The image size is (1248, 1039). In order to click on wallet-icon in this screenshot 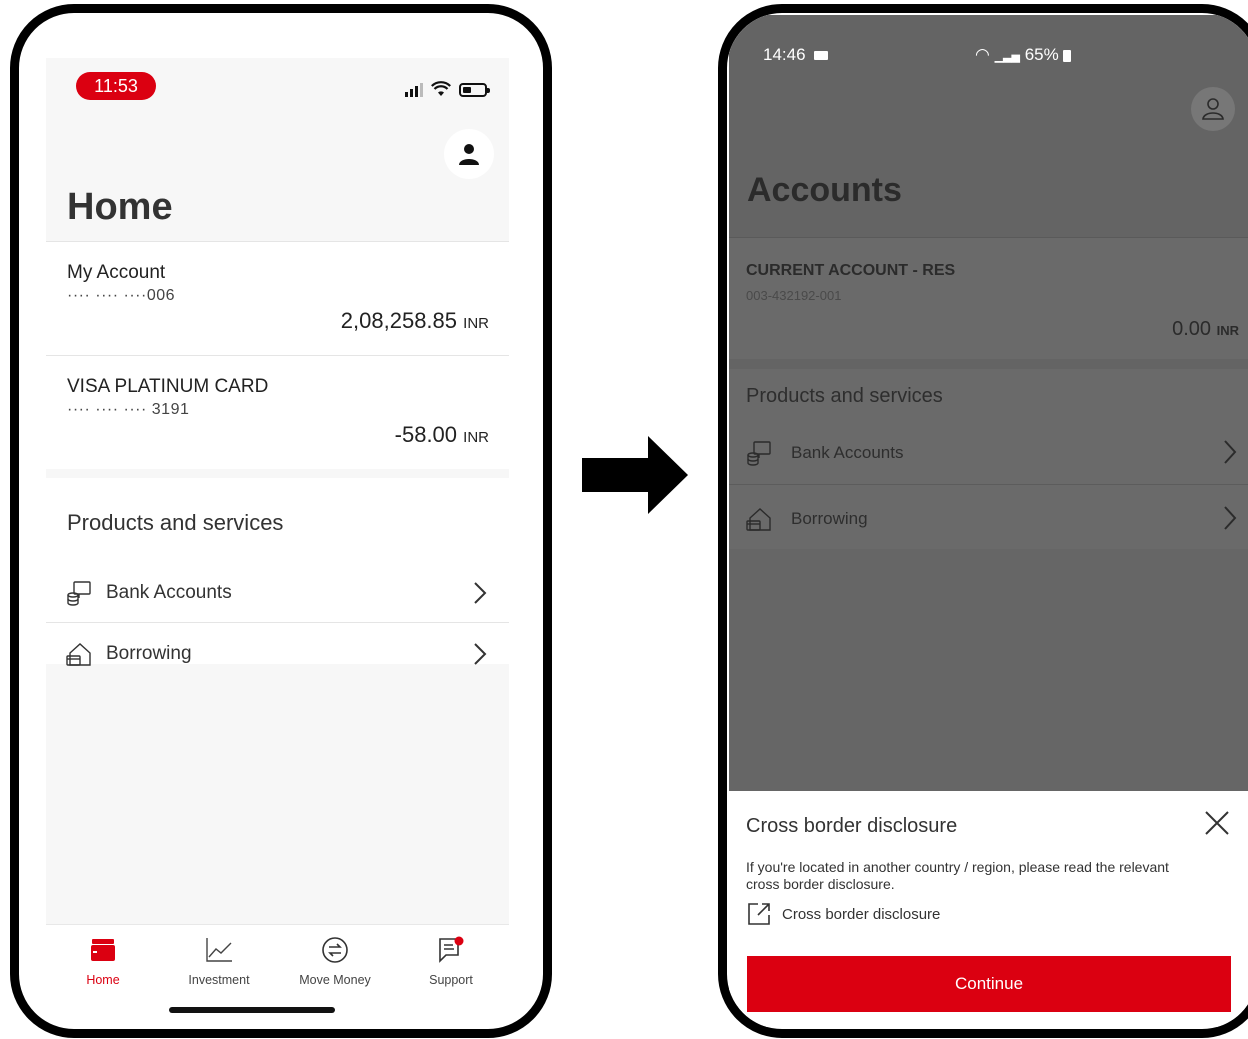, I will do `click(103, 950)`.